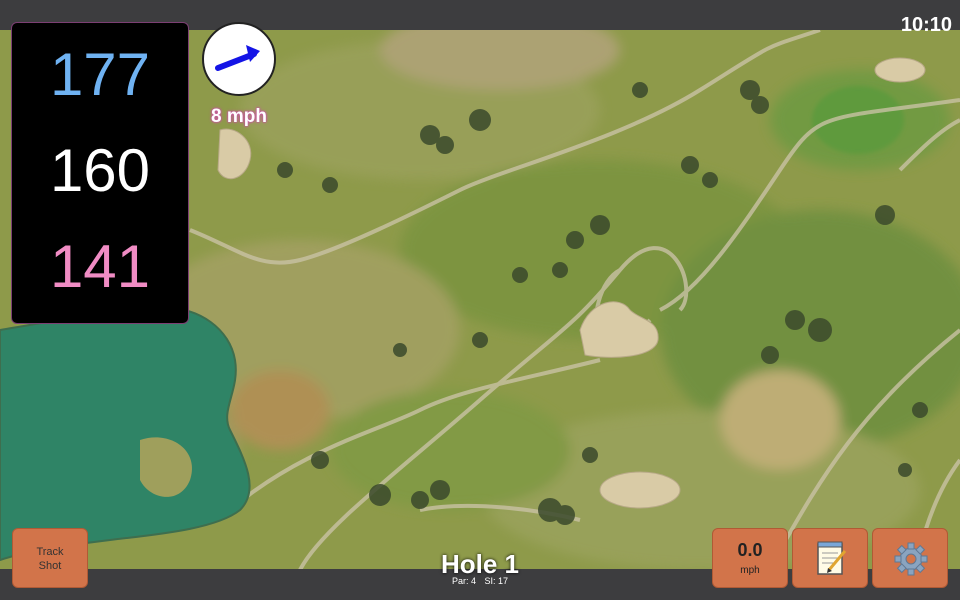 Image resolution: width=960 pixels, height=600 pixels. I want to click on arrow-right-icon, so click(237, 58).